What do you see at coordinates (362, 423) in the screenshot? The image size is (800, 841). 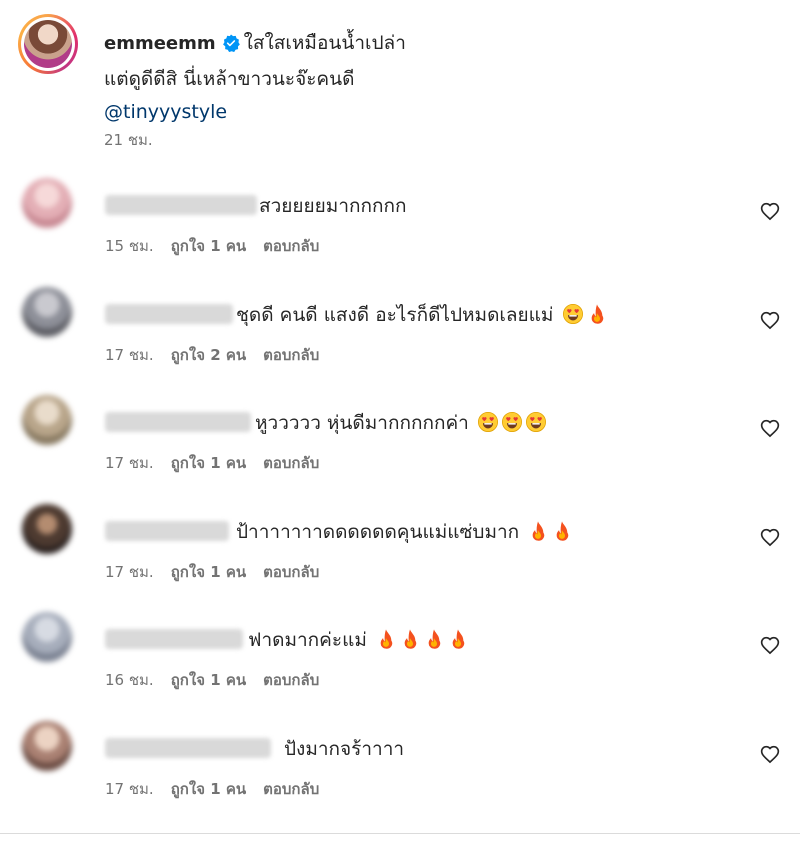 I see `comment-body: หูววววว หุ่นดีมากกกกกค่า` at bounding box center [362, 423].